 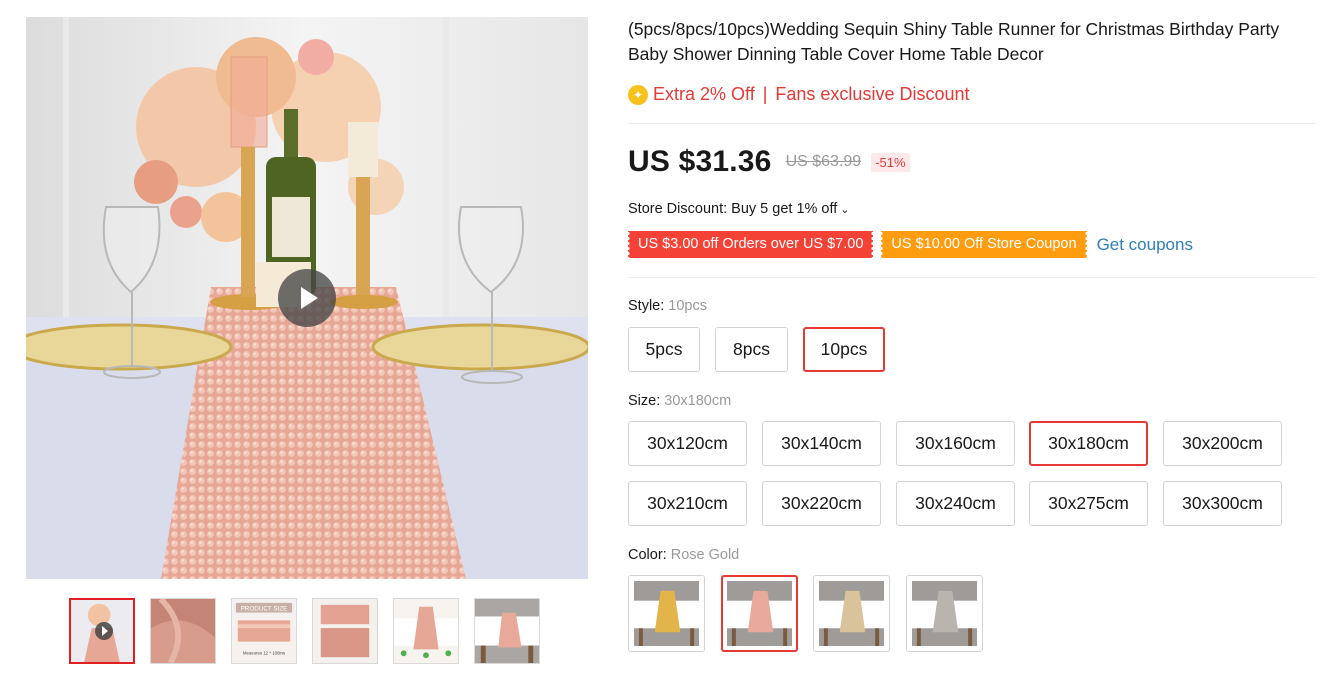 What do you see at coordinates (821, 503) in the screenshot?
I see `size-option-30x220: 30x220cm` at bounding box center [821, 503].